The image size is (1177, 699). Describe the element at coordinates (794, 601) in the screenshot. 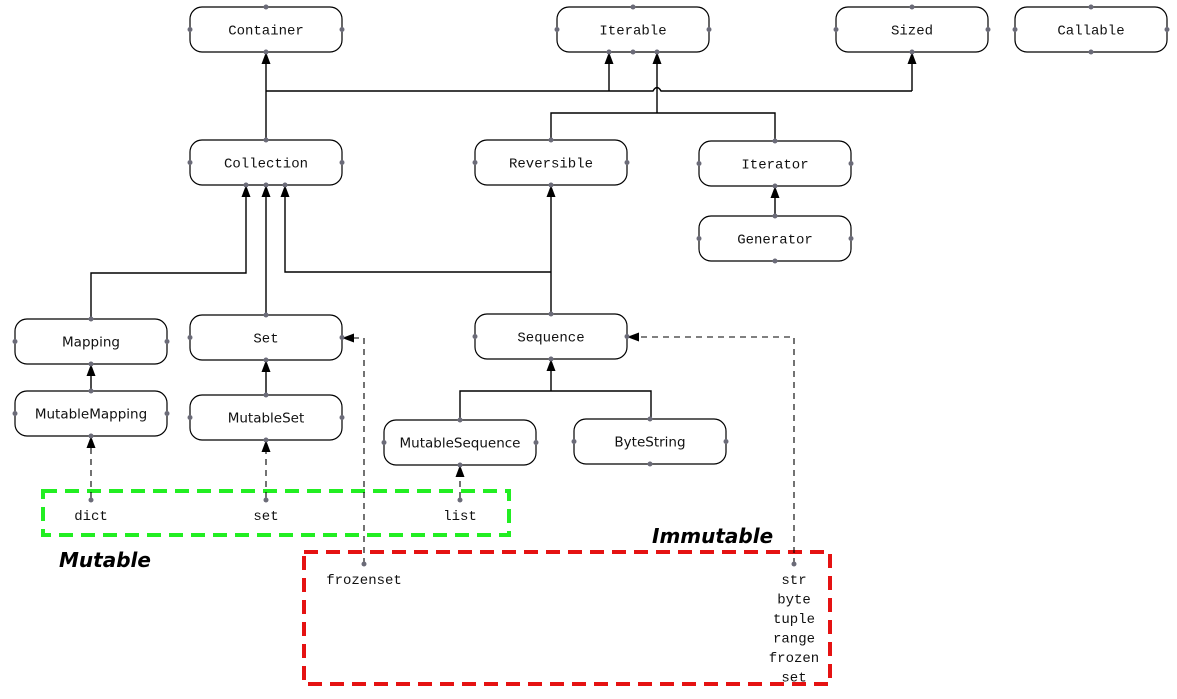

I see `impl-immutable-line: byte` at that location.